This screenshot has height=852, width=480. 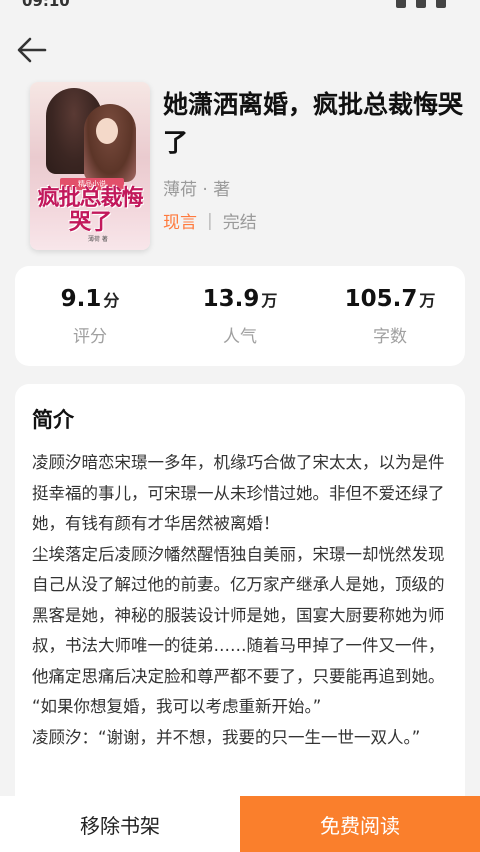 I want to click on book-cover: 精品小说 疯批总裁悔哭了 薄荷 著, so click(x=90, y=166).